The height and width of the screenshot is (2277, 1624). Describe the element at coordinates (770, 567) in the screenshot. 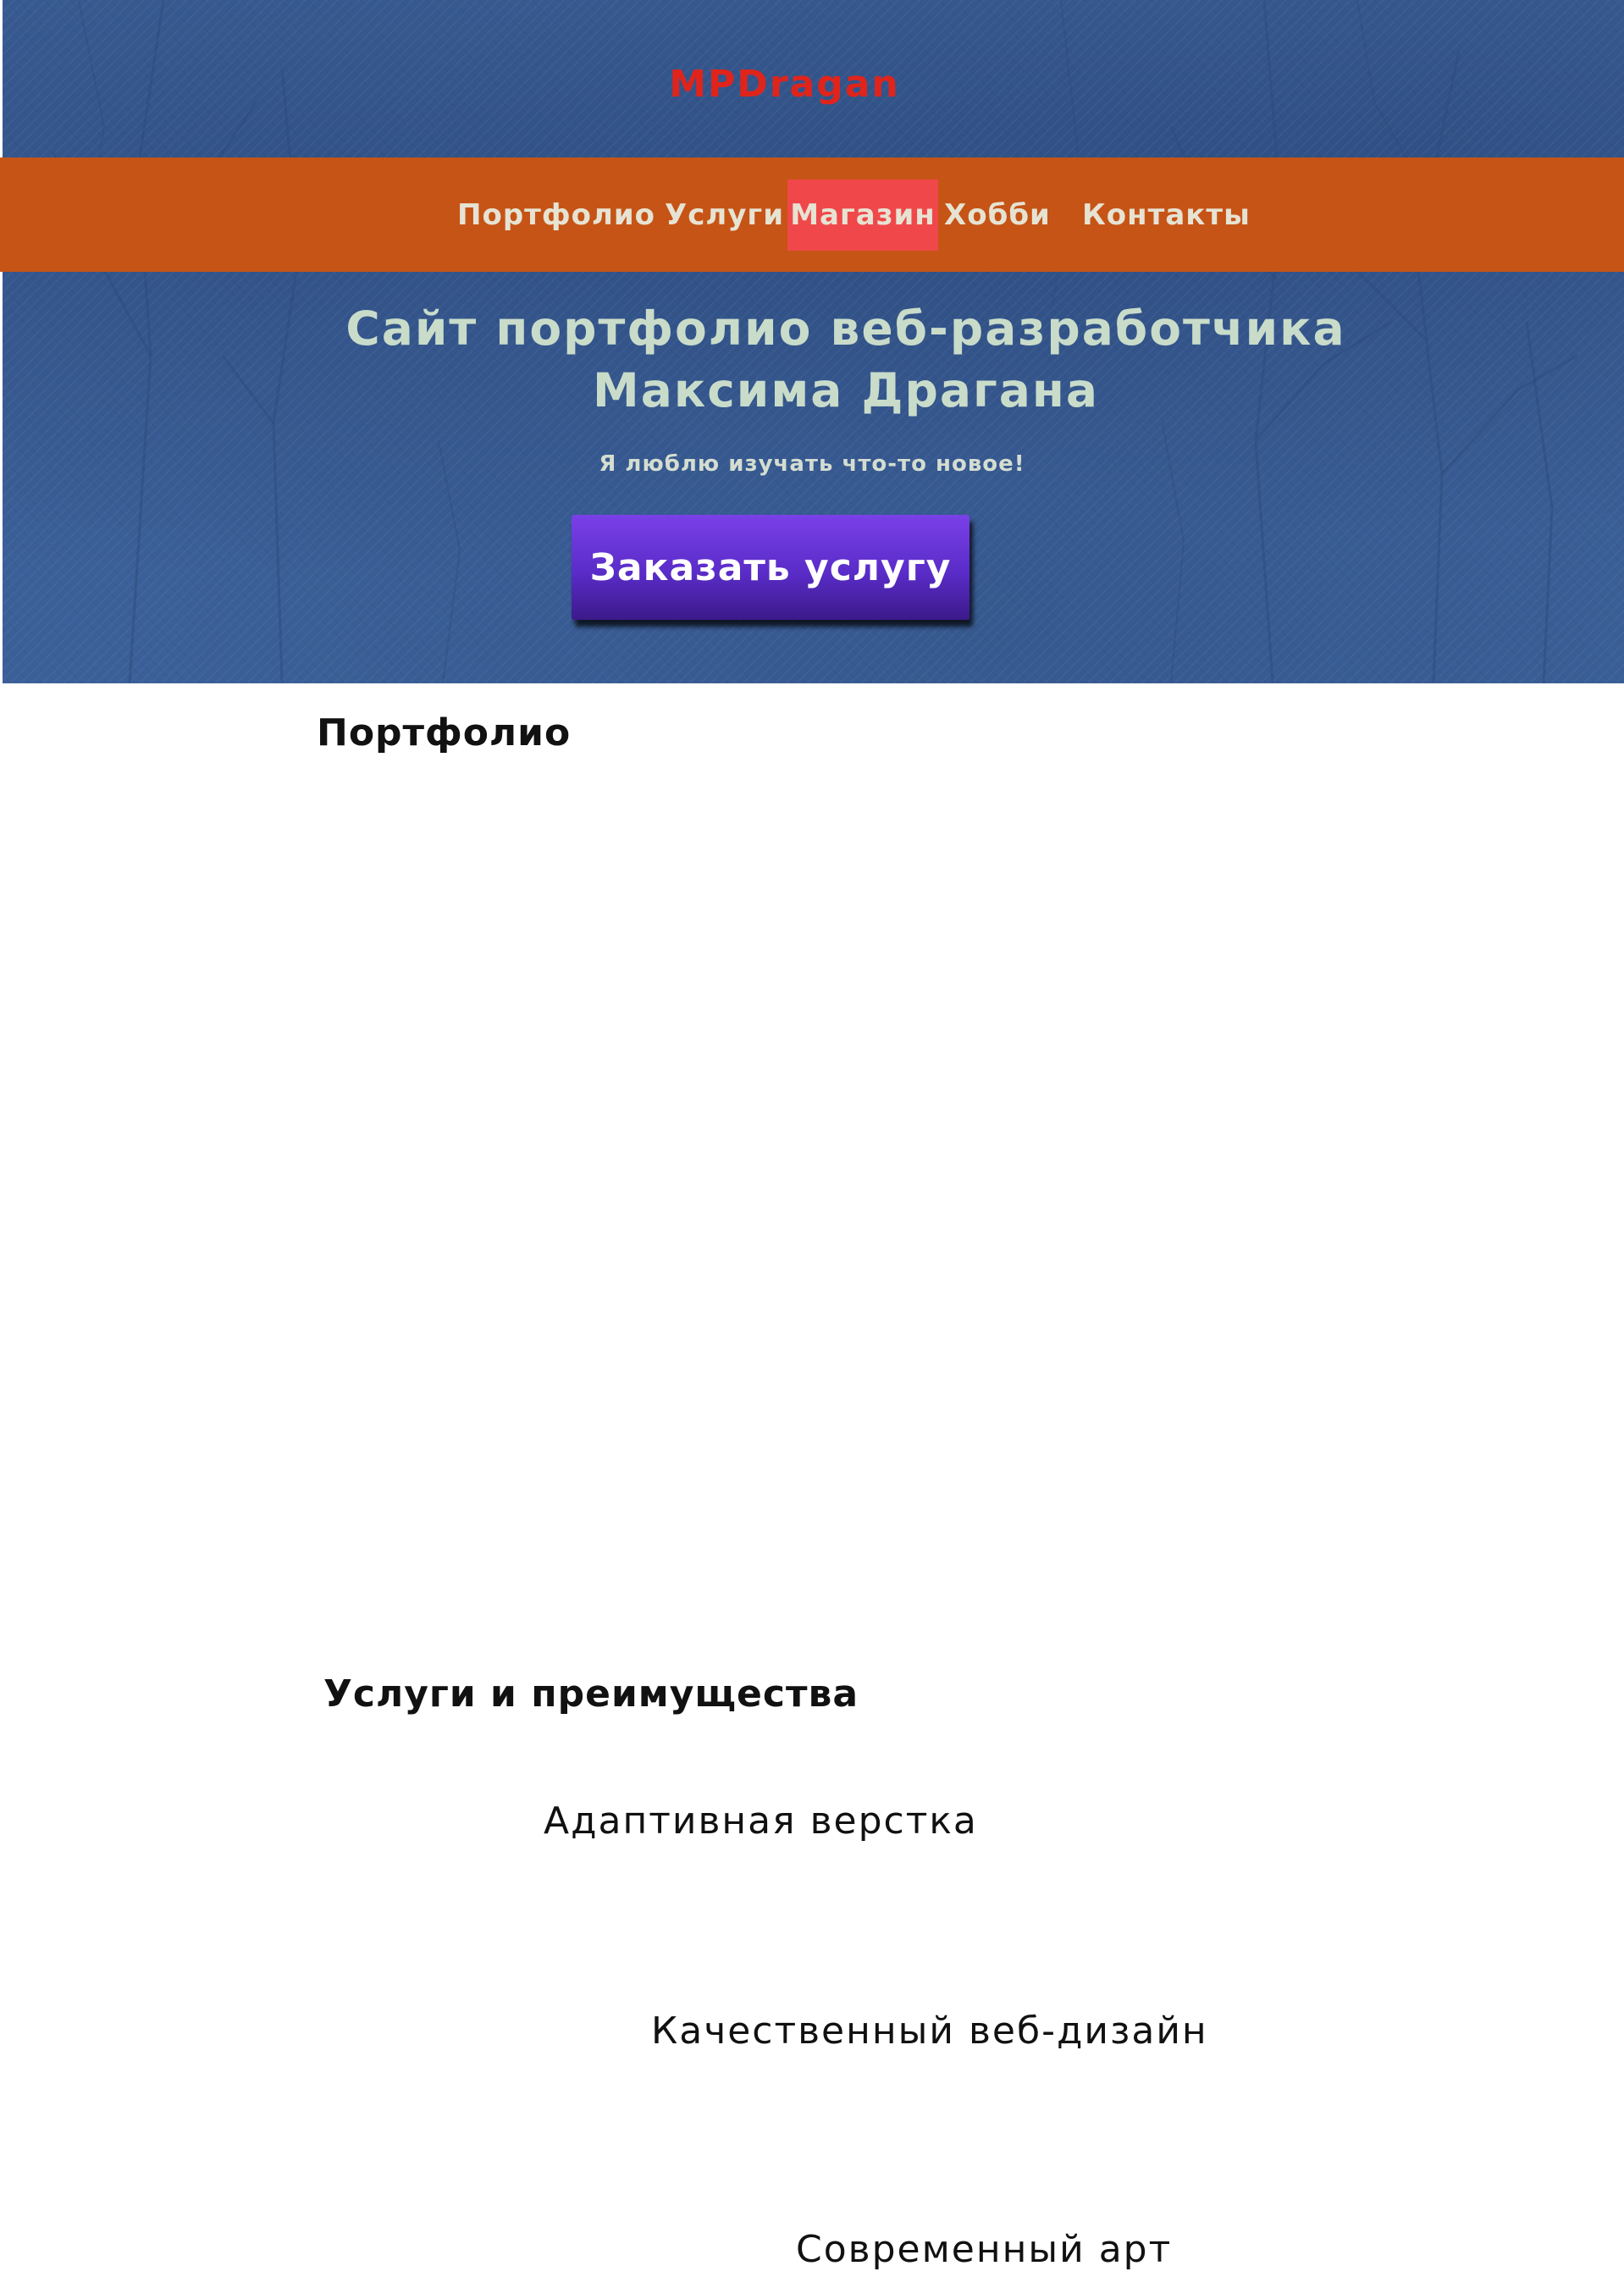

I see `order-service-button: Заказать услугу` at that location.